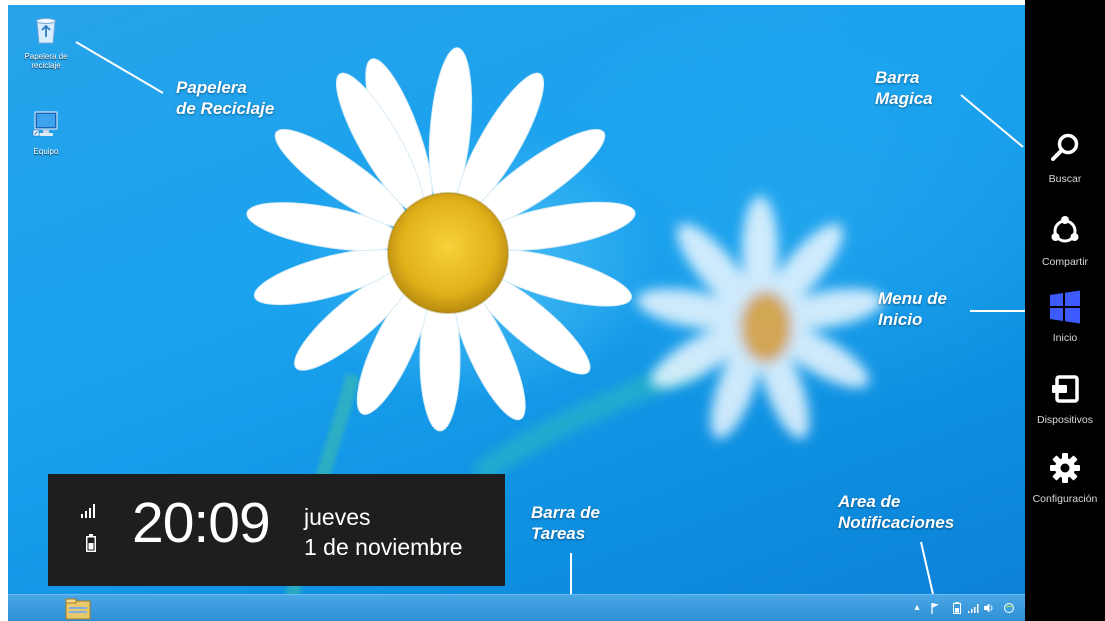 The width and height of the screenshot is (1105, 621). I want to click on annotation-line: Magica, so click(904, 98).